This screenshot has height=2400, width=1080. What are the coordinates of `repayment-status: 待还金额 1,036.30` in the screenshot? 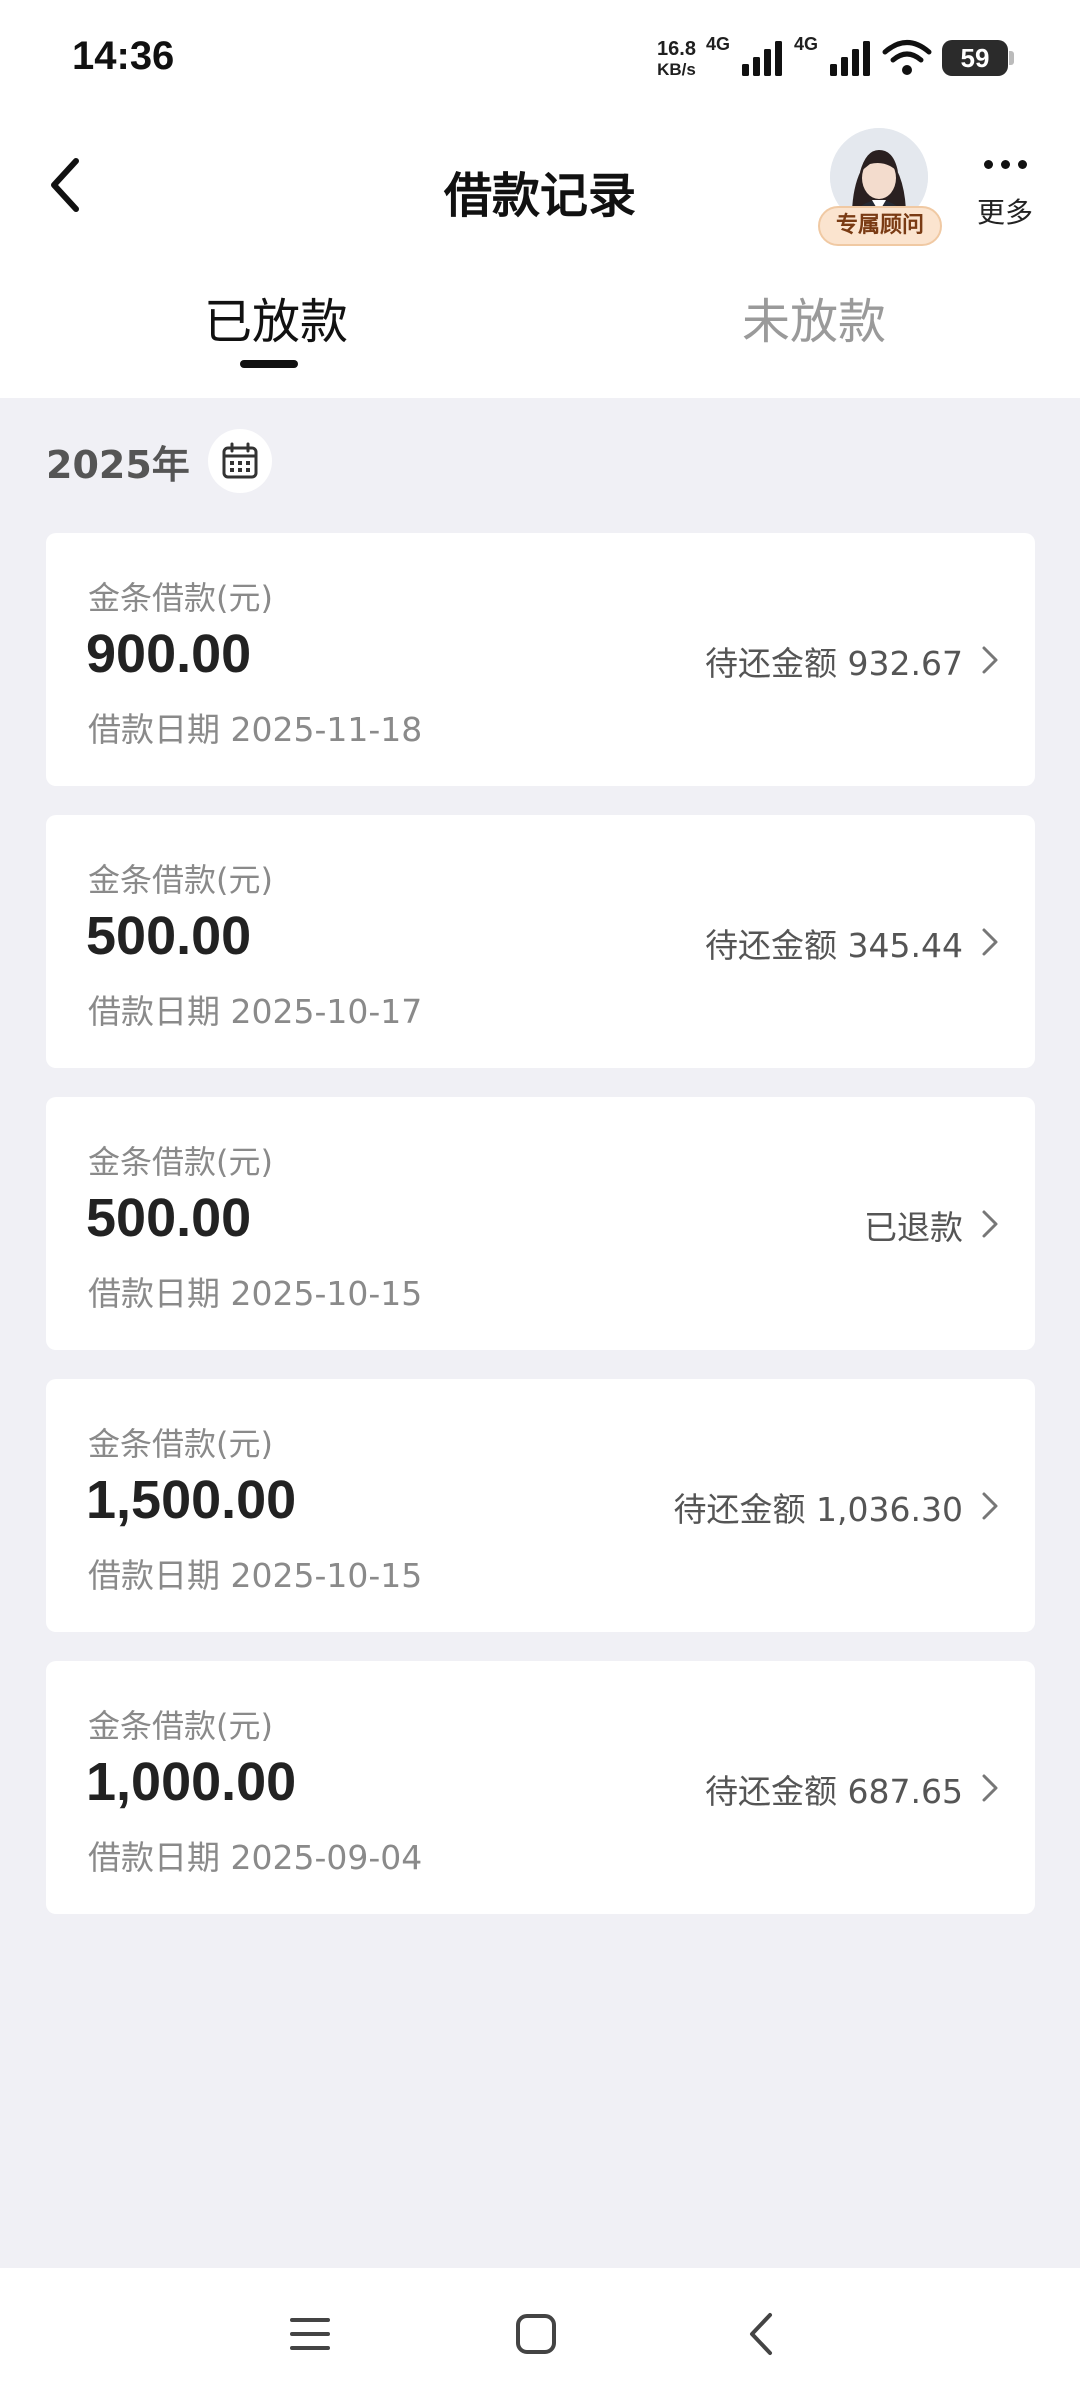 It's located at (818, 1509).